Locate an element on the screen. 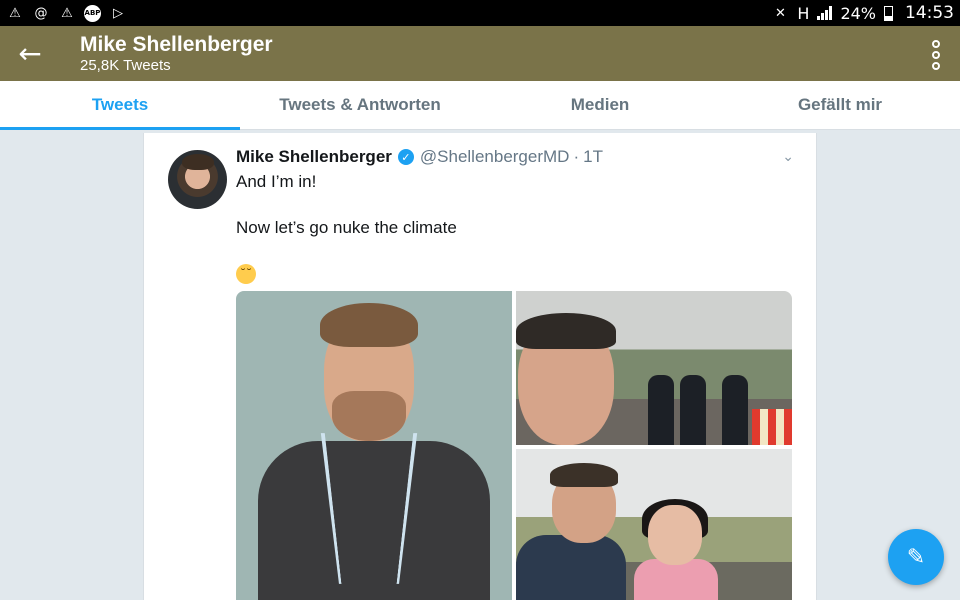 Image resolution: width=960 pixels, height=600 pixels. tweet-count: 25,8K Tweets is located at coordinates (125, 65).